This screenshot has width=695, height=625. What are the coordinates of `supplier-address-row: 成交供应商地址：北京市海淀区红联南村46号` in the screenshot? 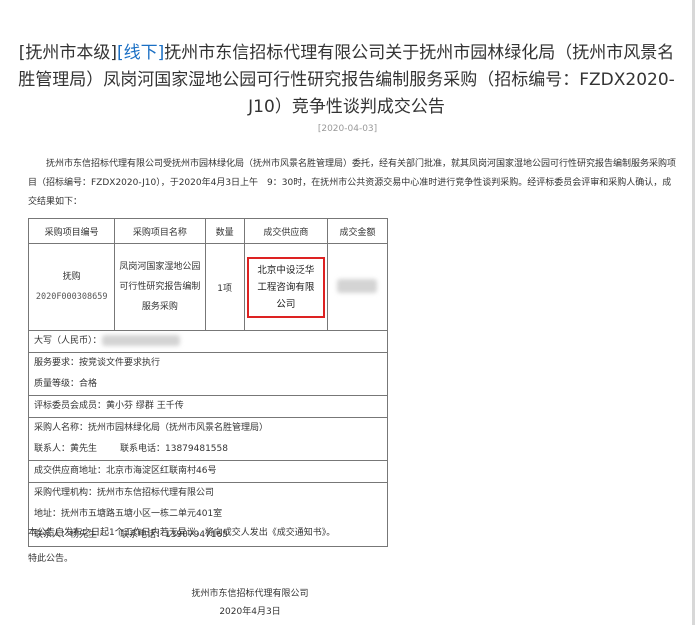 It's located at (208, 471).